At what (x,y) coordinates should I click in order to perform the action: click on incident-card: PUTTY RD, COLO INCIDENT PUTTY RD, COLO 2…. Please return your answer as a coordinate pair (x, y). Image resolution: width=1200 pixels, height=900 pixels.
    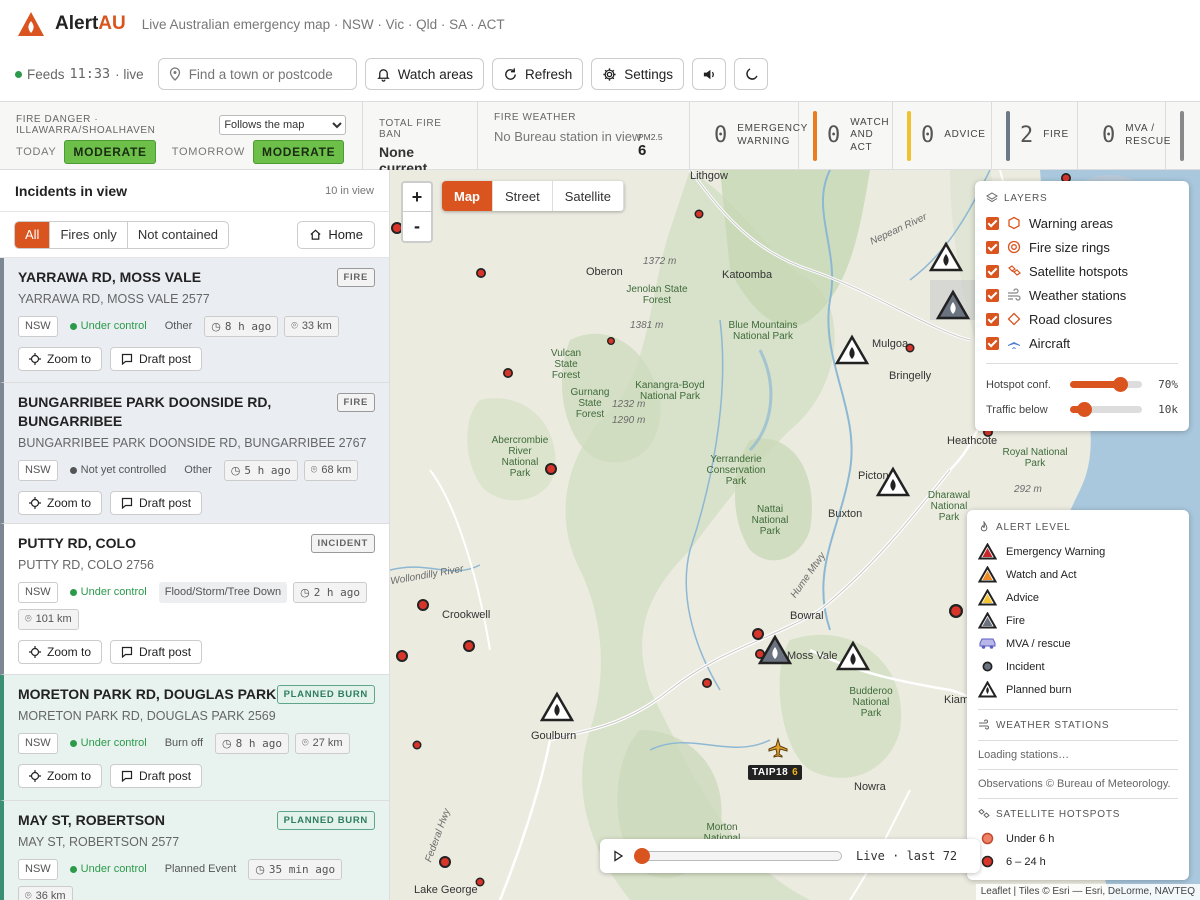
    Looking at the image, I should click on (194, 599).